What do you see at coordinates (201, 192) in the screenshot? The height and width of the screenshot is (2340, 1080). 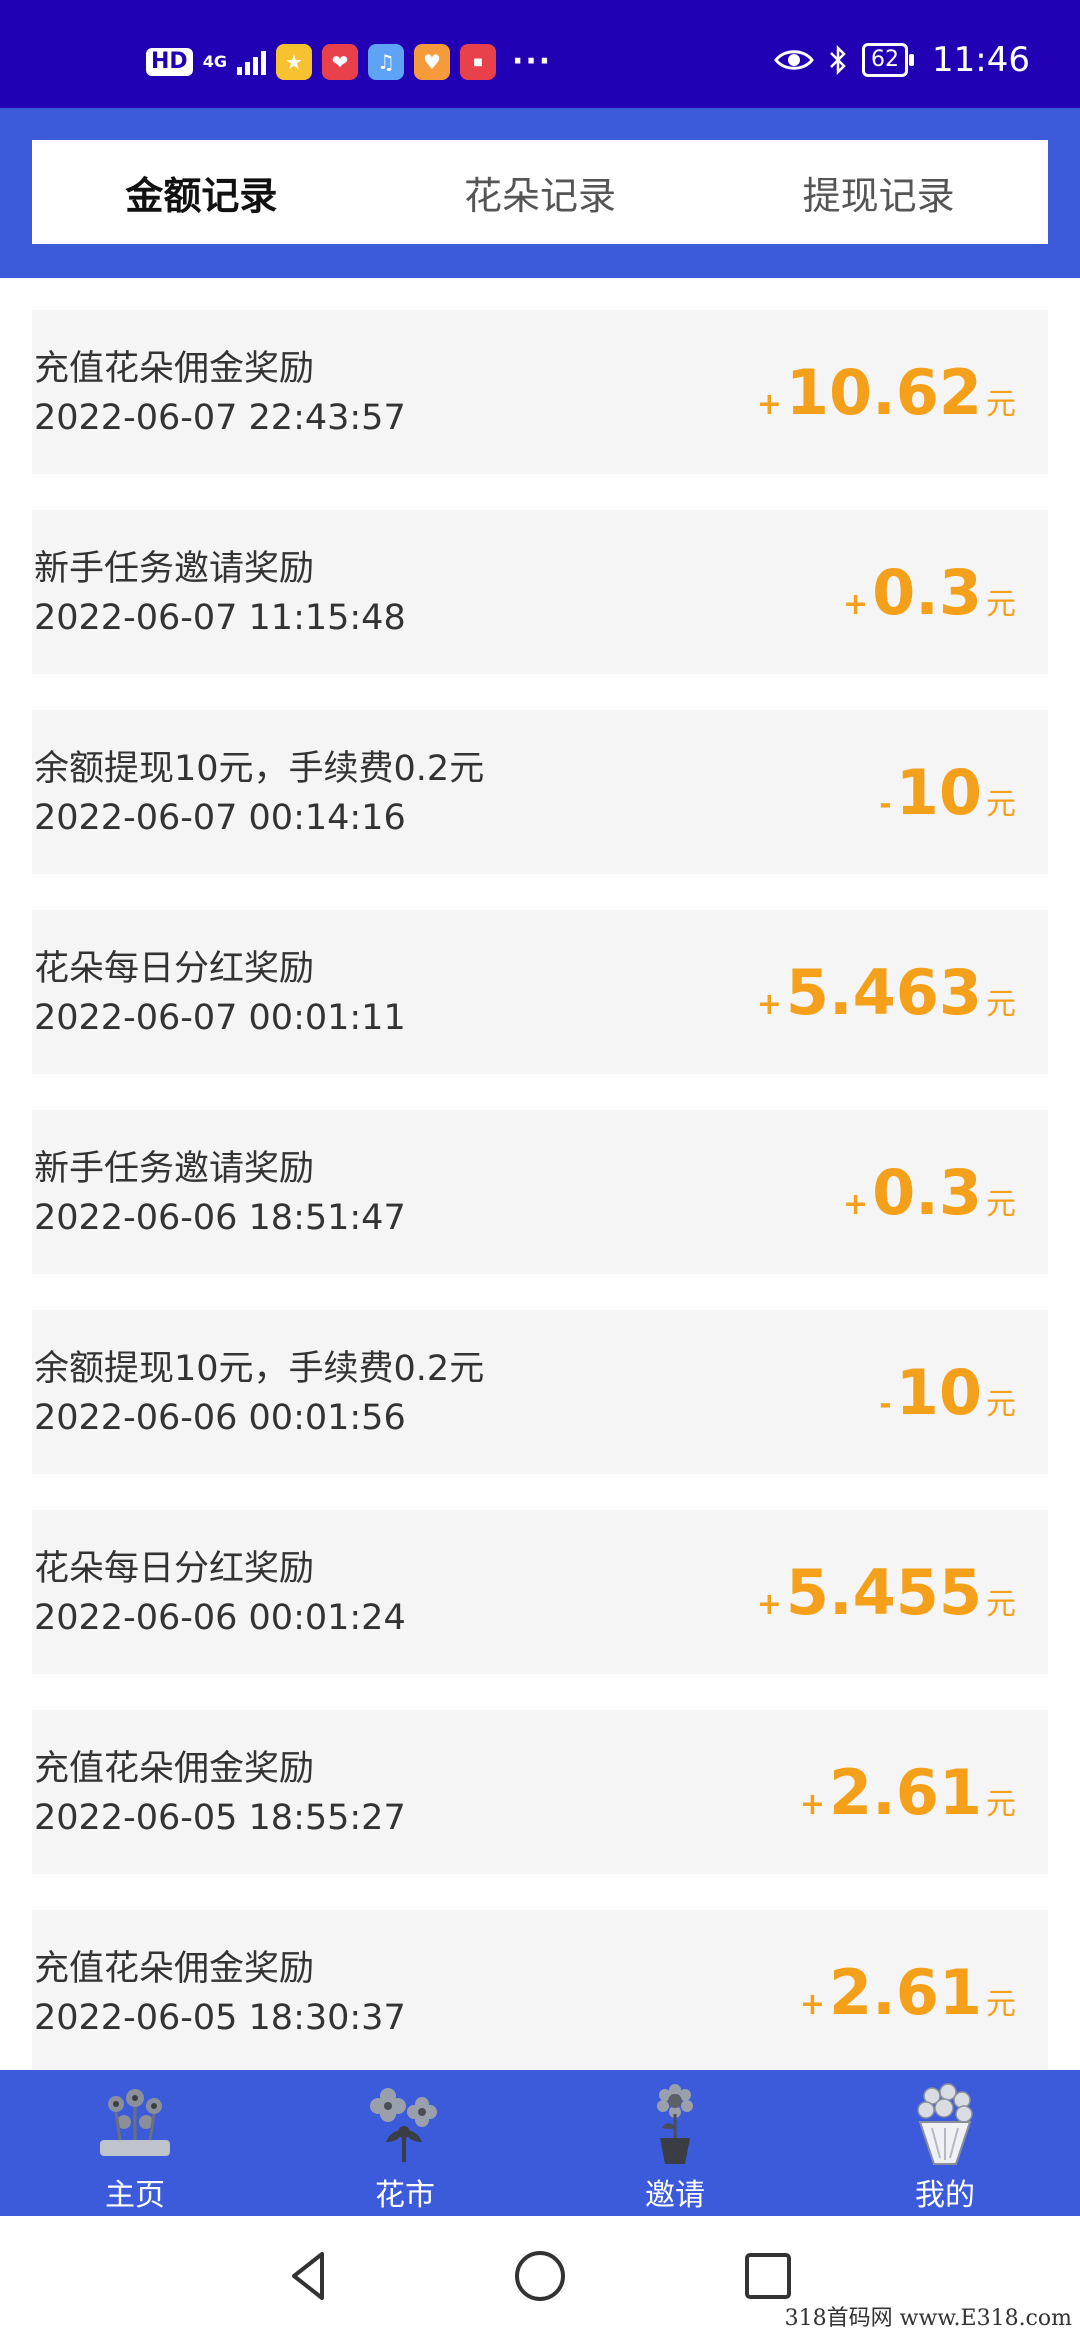 I see `tab-amount-records: 金额记录` at bounding box center [201, 192].